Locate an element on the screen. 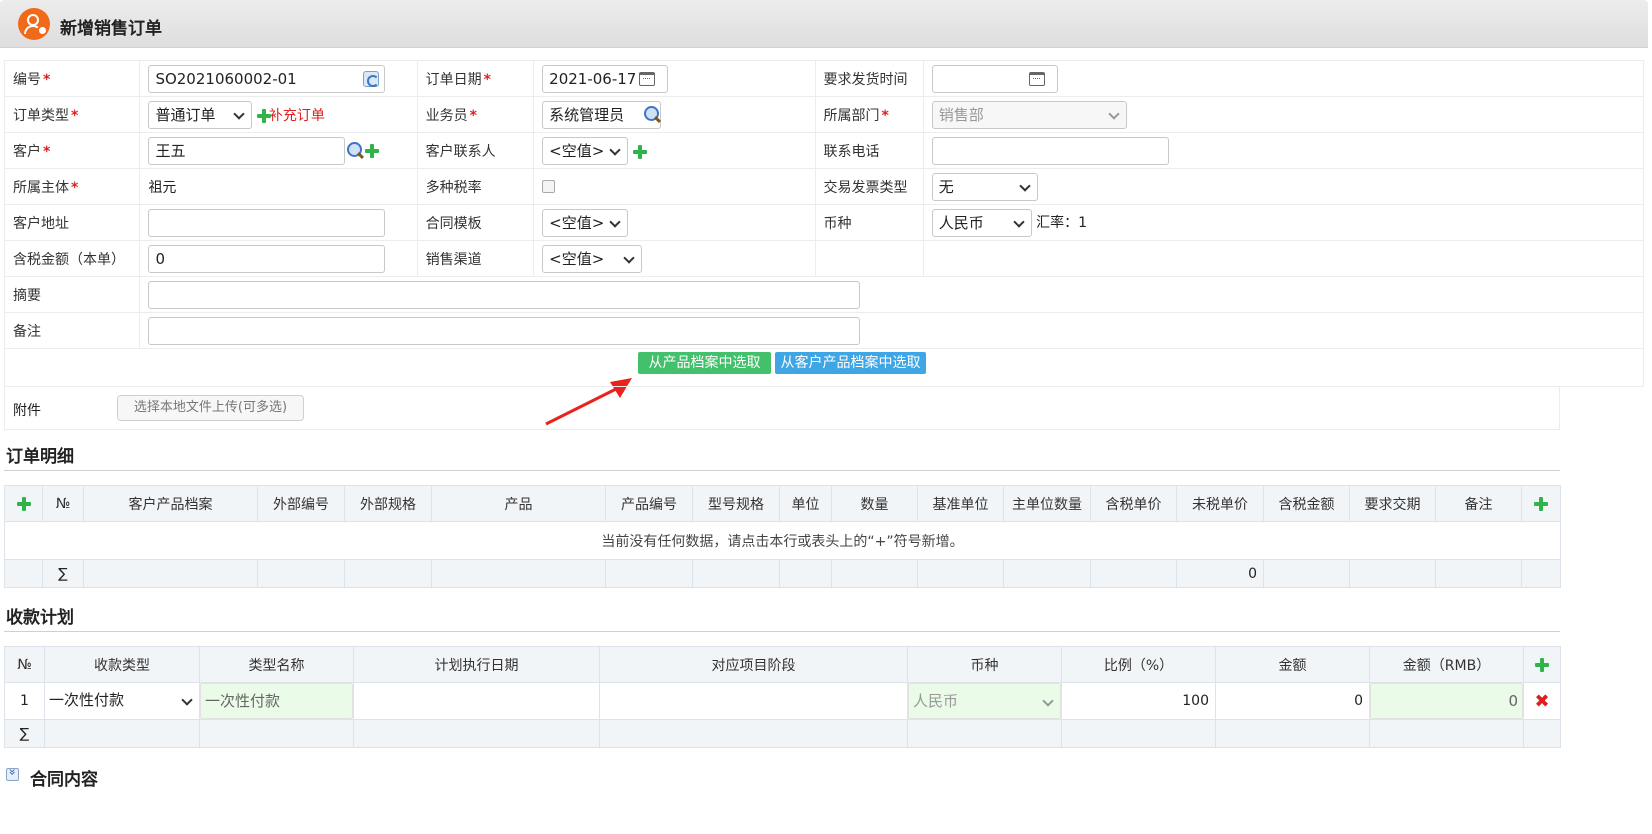 Image resolution: width=1652 pixels, height=834 pixels. col-product-no: 产品编号 is located at coordinates (649, 503).